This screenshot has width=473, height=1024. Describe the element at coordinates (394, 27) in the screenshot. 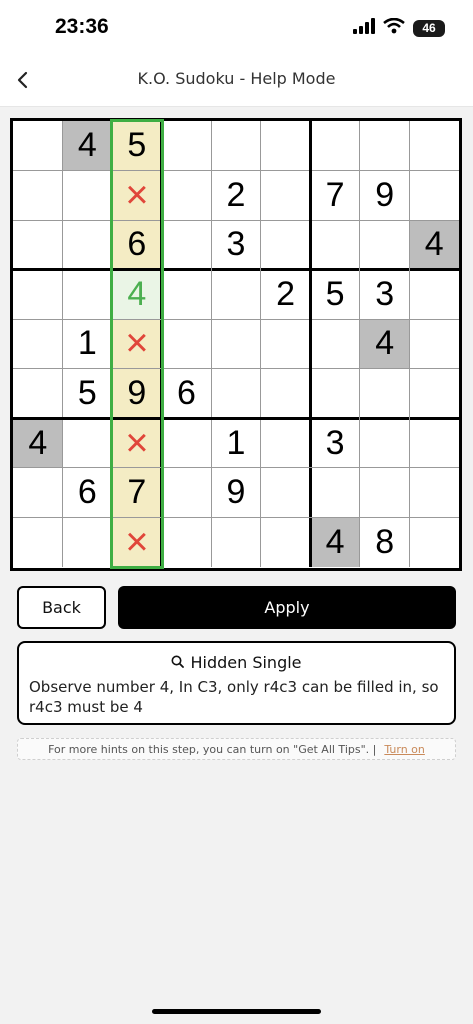

I see `wifi-icon` at that location.